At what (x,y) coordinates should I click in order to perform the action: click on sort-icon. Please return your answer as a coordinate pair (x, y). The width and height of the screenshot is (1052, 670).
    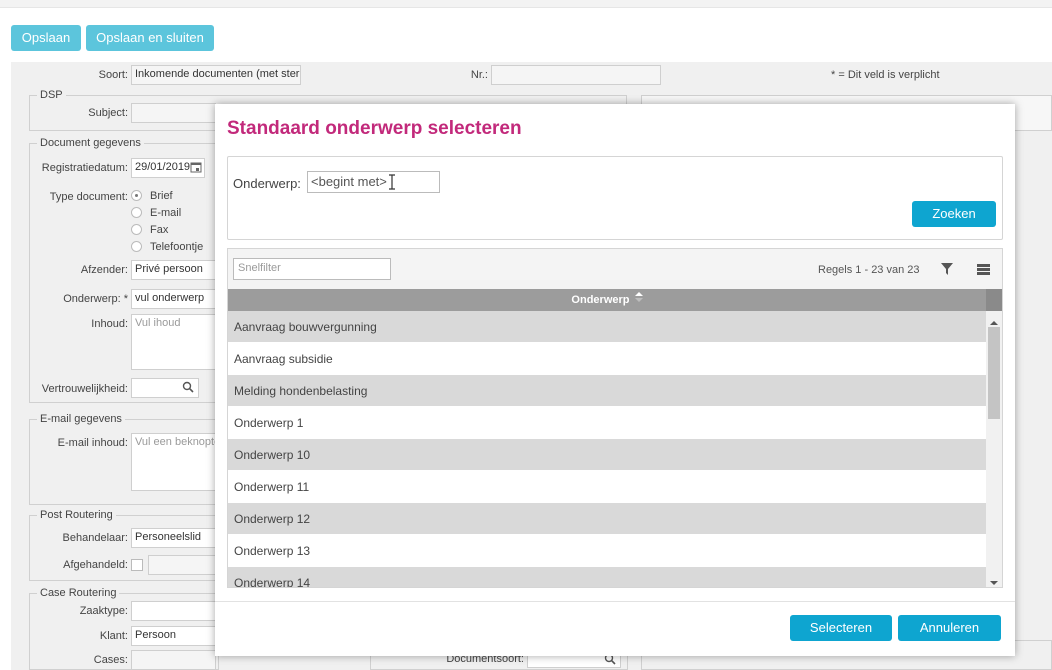
    Looking at the image, I should click on (638, 300).